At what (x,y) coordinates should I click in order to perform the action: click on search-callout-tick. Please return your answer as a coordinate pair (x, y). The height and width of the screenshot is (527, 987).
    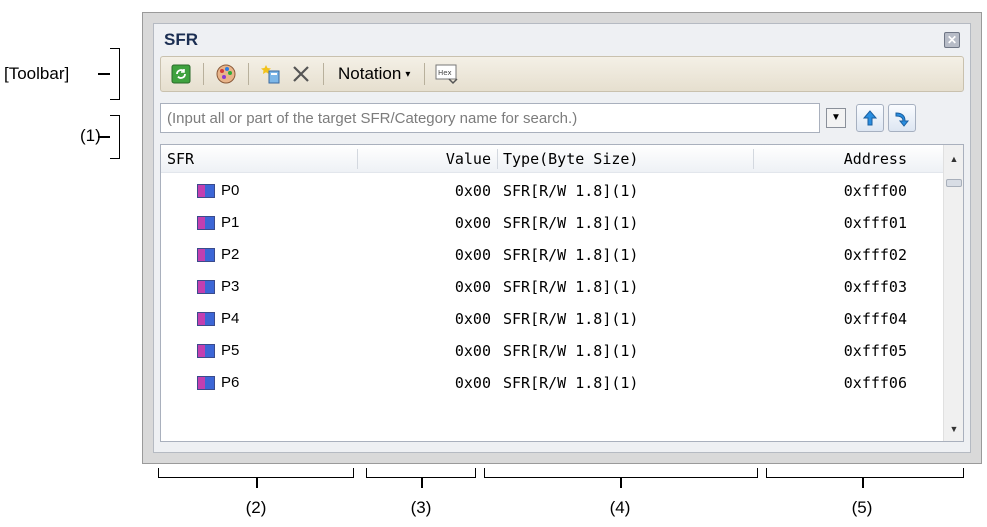
    Looking at the image, I should click on (104, 137).